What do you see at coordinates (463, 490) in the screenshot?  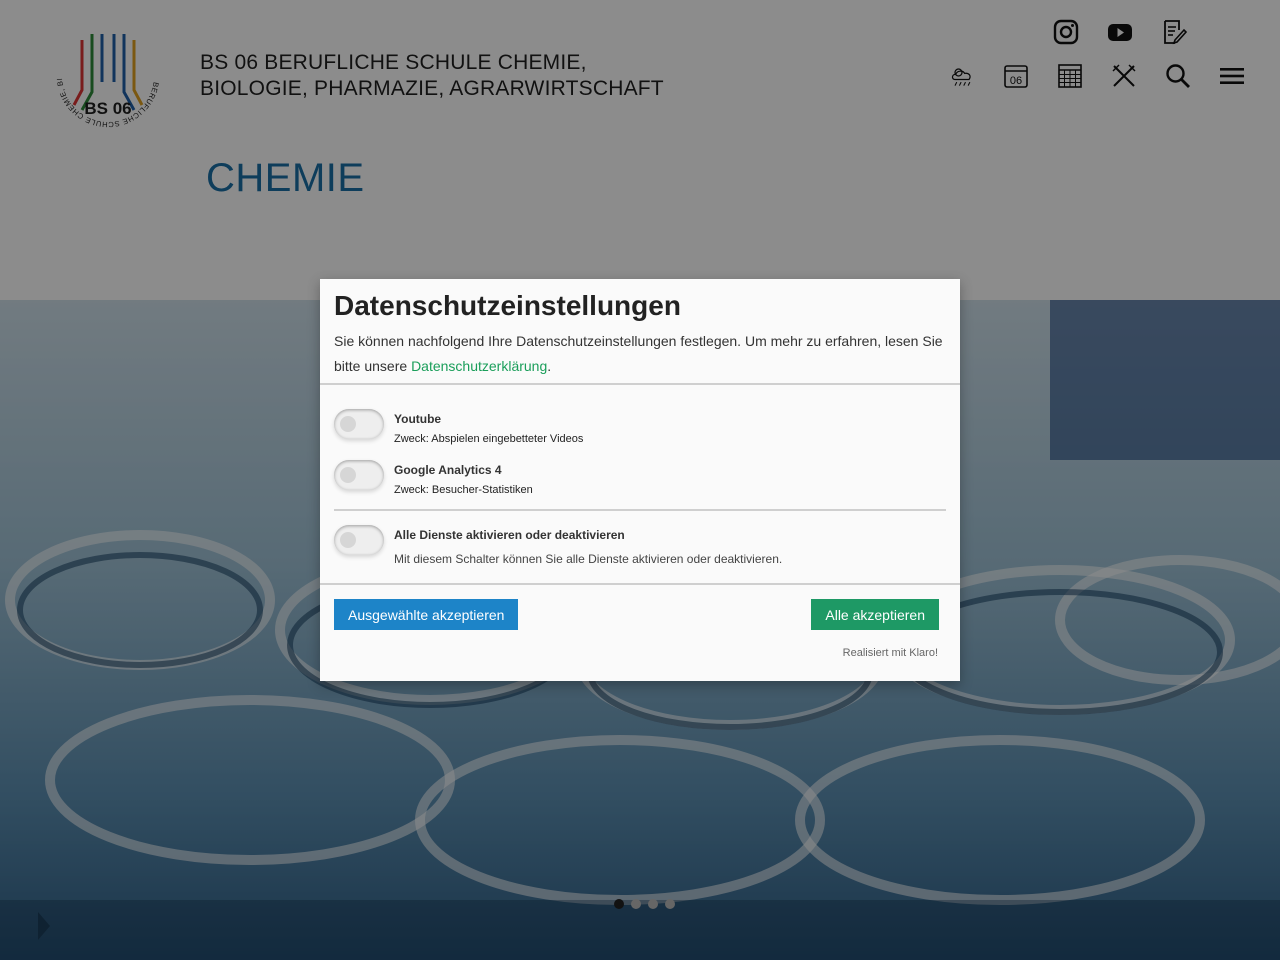 I see `service-purpose: Zweck: Besucher-Statistiken` at bounding box center [463, 490].